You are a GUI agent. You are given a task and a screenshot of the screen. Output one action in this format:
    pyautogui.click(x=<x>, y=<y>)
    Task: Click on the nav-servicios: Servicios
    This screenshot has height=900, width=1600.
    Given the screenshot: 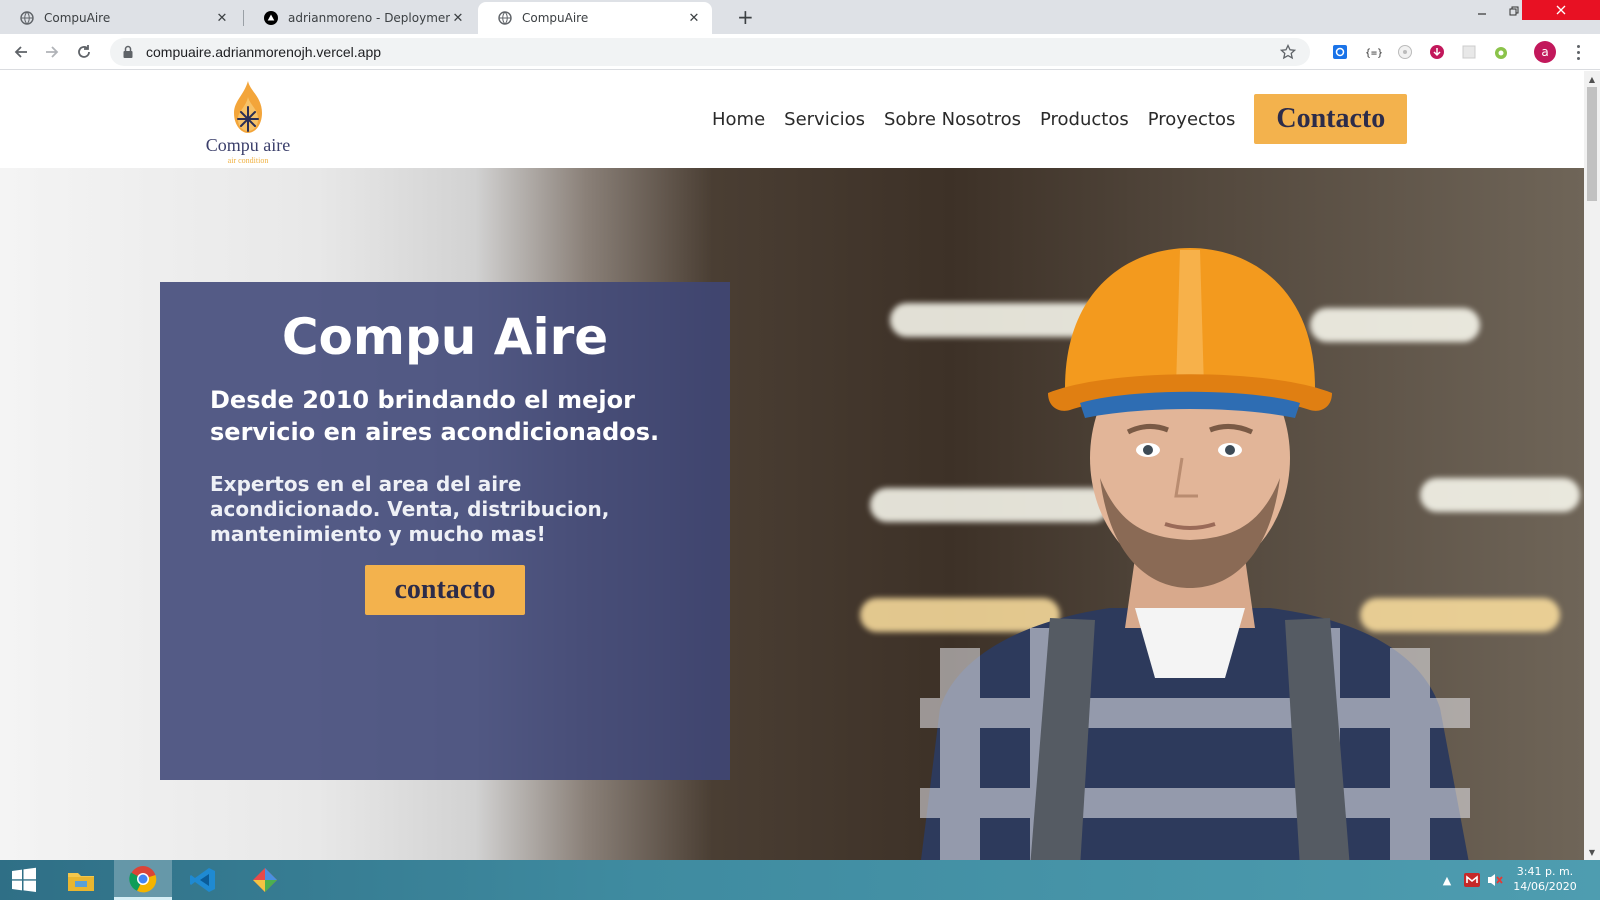 What is the action you would take?
    pyautogui.click(x=824, y=119)
    